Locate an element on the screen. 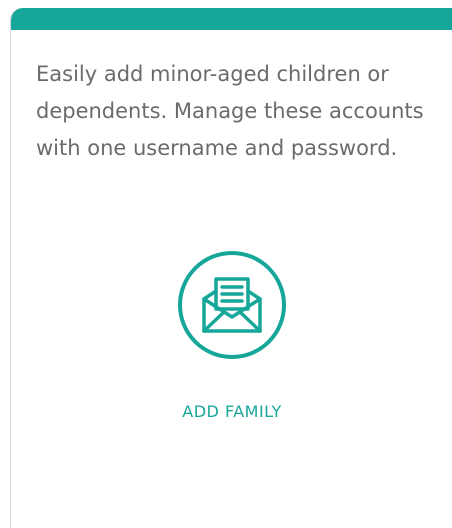  add-family-icon-circle is located at coordinates (232, 305).